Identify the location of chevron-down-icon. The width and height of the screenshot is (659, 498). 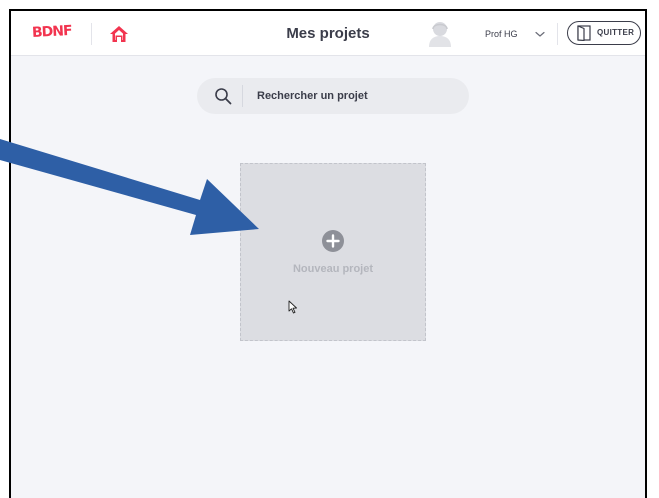
(540, 34).